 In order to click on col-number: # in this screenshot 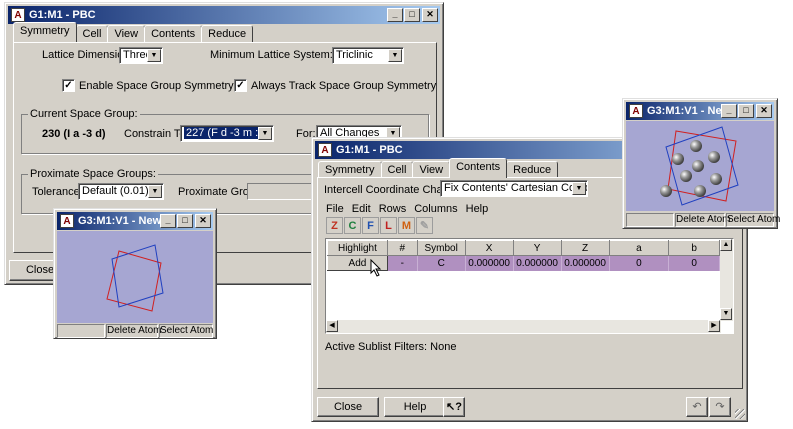, I will do `click(402, 248)`.